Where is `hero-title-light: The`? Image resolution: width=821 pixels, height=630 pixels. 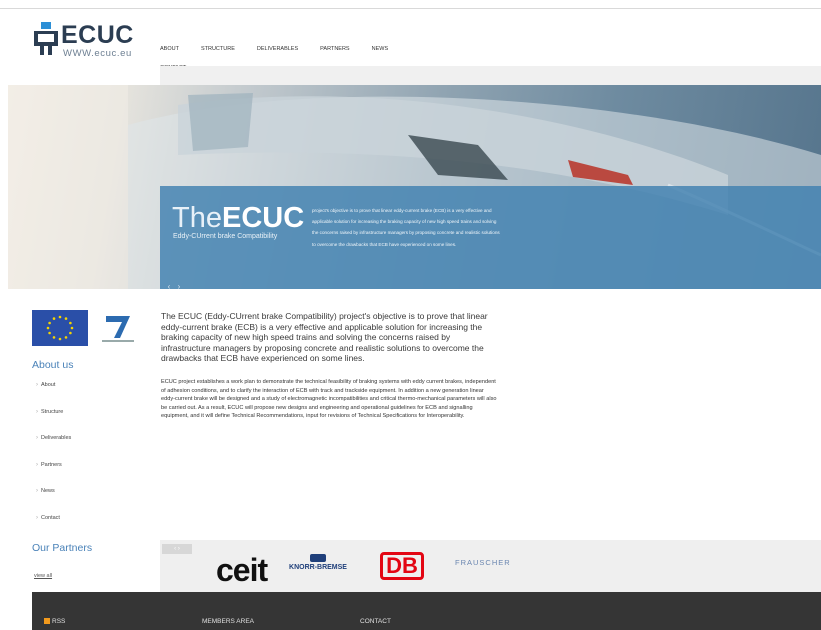 hero-title-light: The is located at coordinates (197, 218).